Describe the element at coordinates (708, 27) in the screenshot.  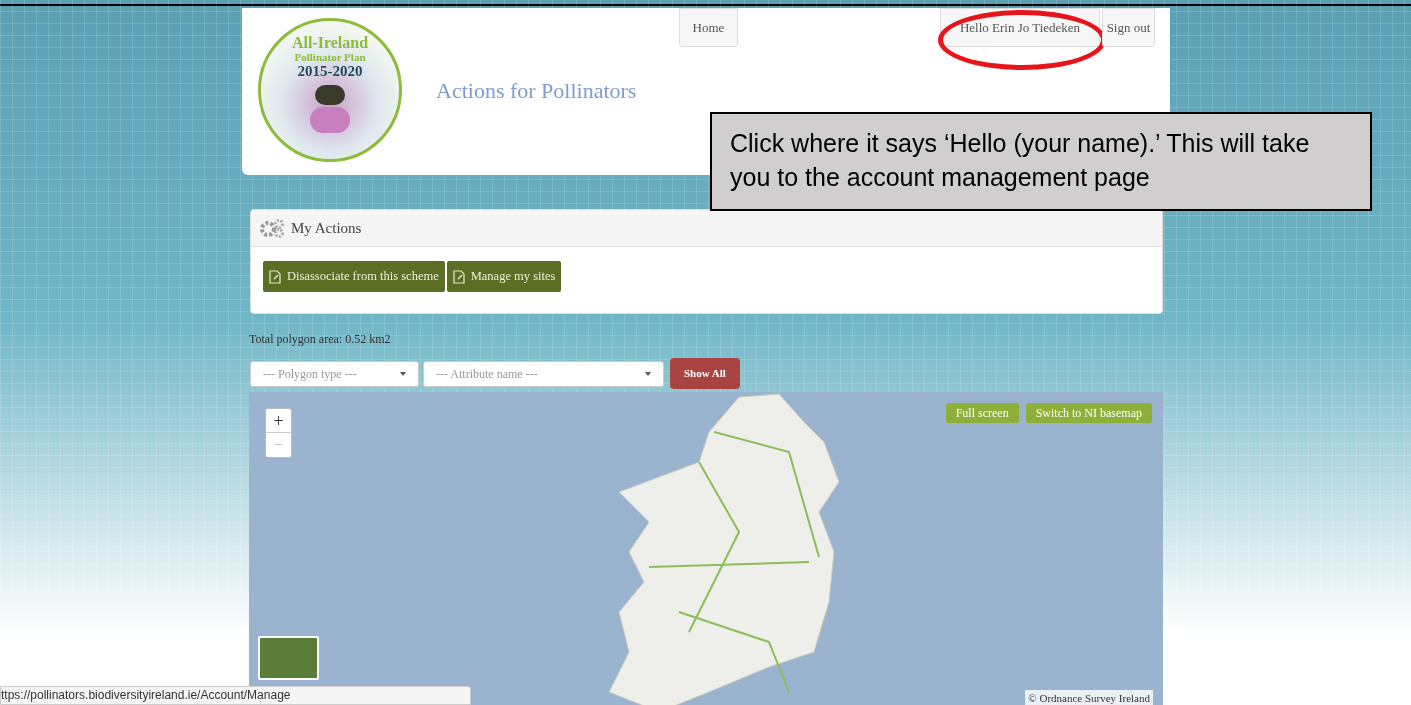
I see `nav-link: Home` at that location.